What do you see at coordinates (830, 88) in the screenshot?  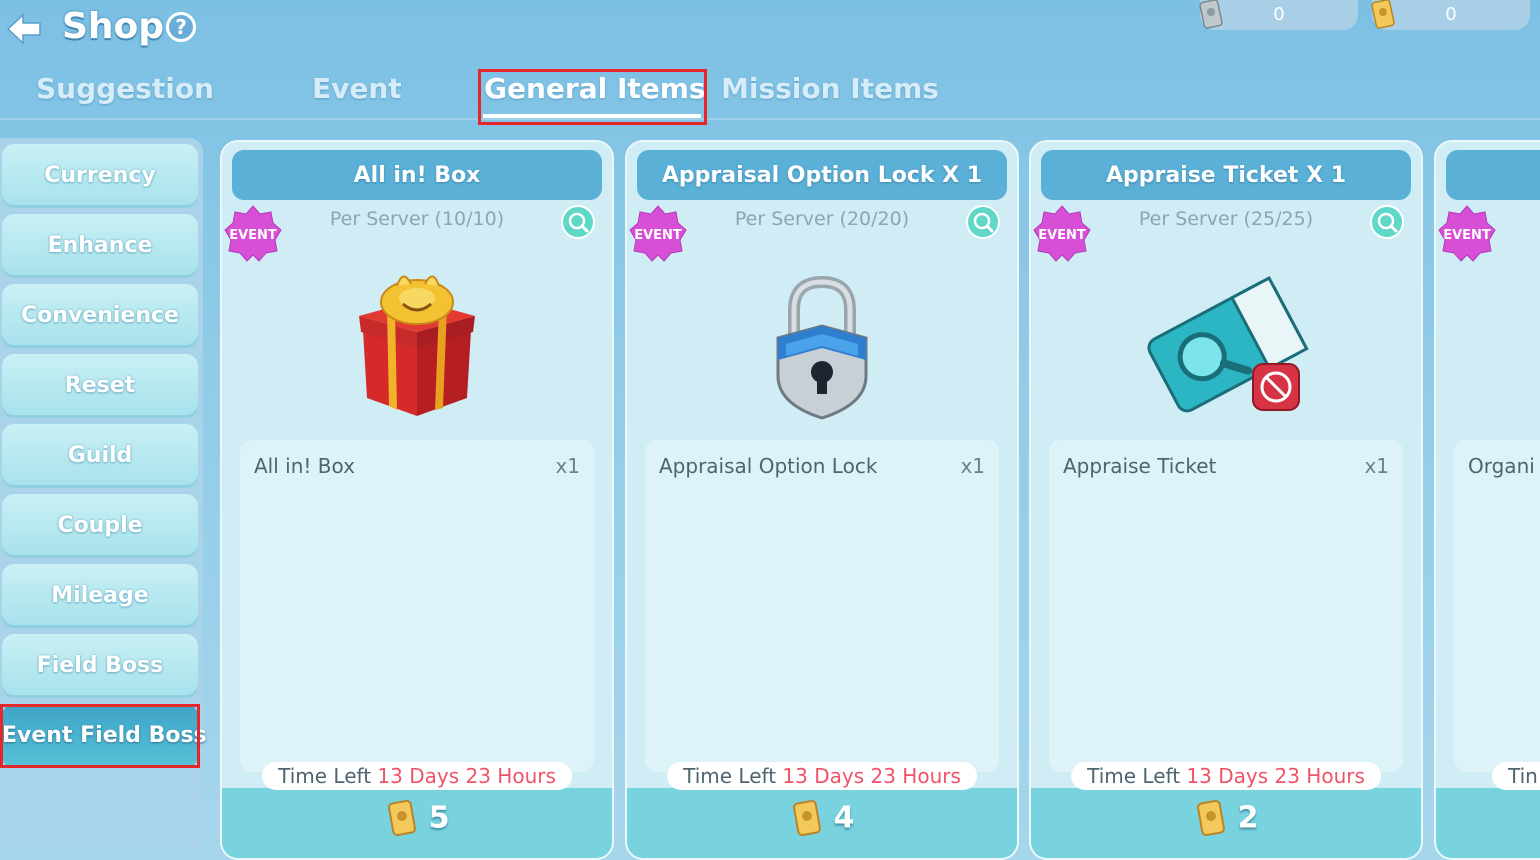 I see `tab-mission-items: Mission Items` at bounding box center [830, 88].